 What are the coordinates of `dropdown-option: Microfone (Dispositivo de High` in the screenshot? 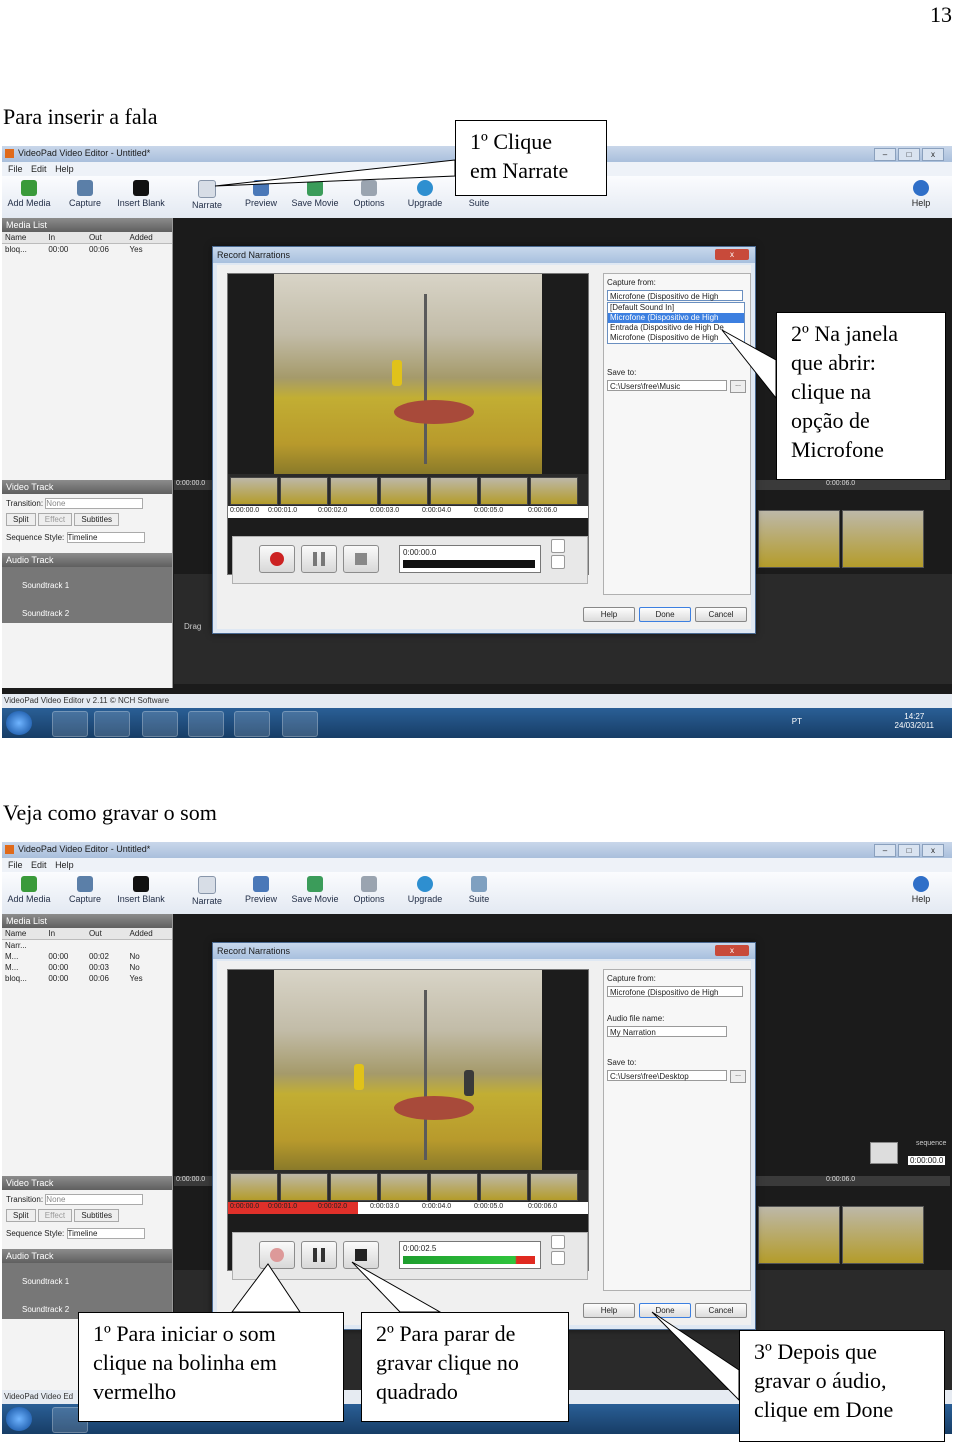 It's located at (676, 338).